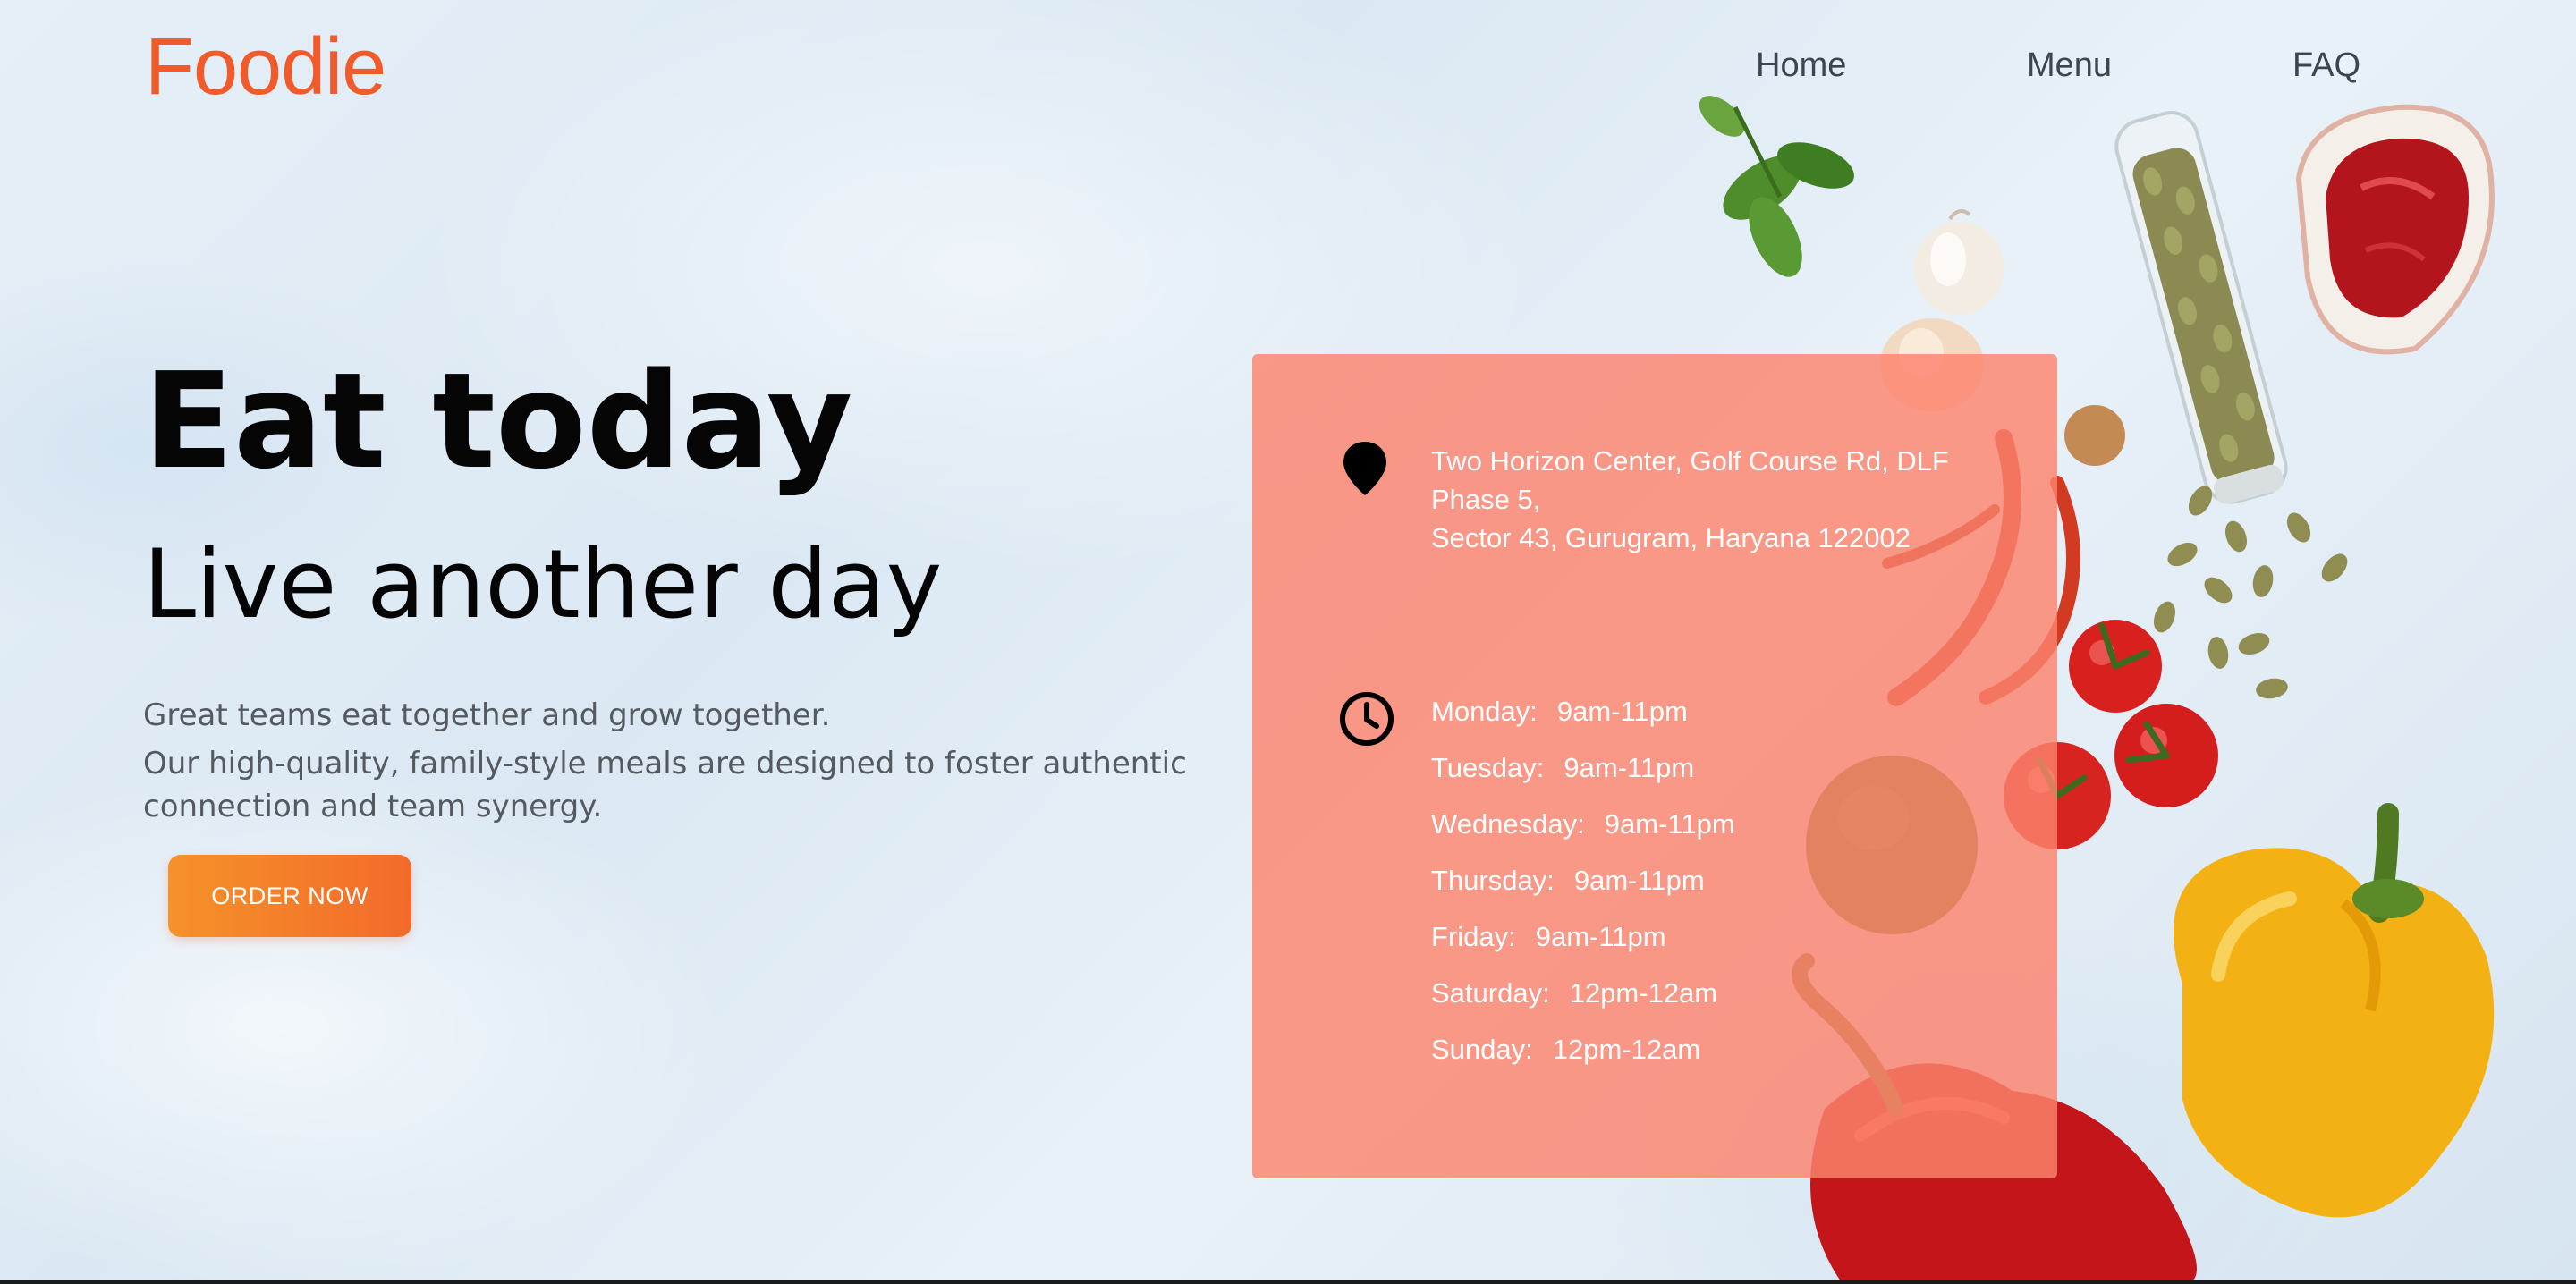  What do you see at coordinates (1488, 767) in the screenshot?
I see `hours-day: Tuesday:` at bounding box center [1488, 767].